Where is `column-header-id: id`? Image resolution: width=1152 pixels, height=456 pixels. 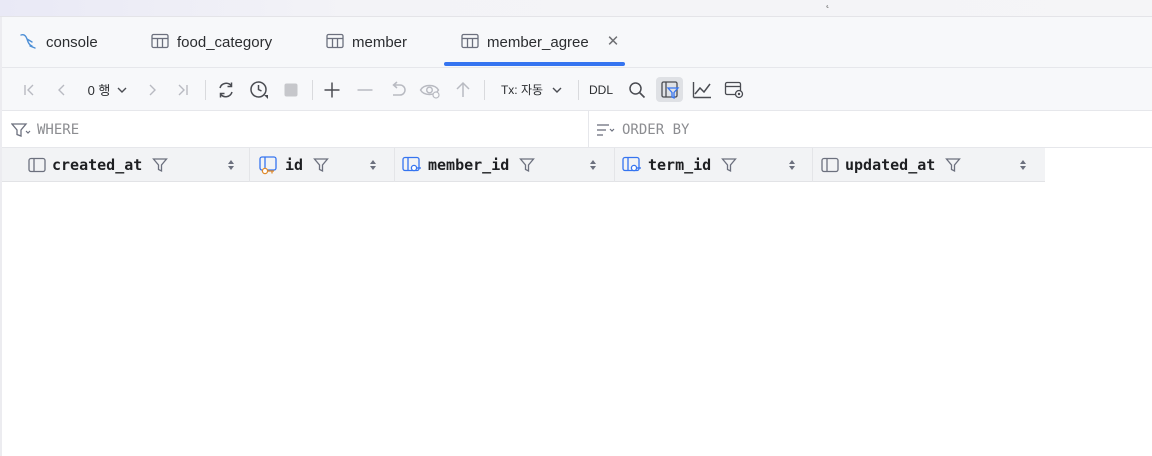
column-header-id: id is located at coordinates (294, 165).